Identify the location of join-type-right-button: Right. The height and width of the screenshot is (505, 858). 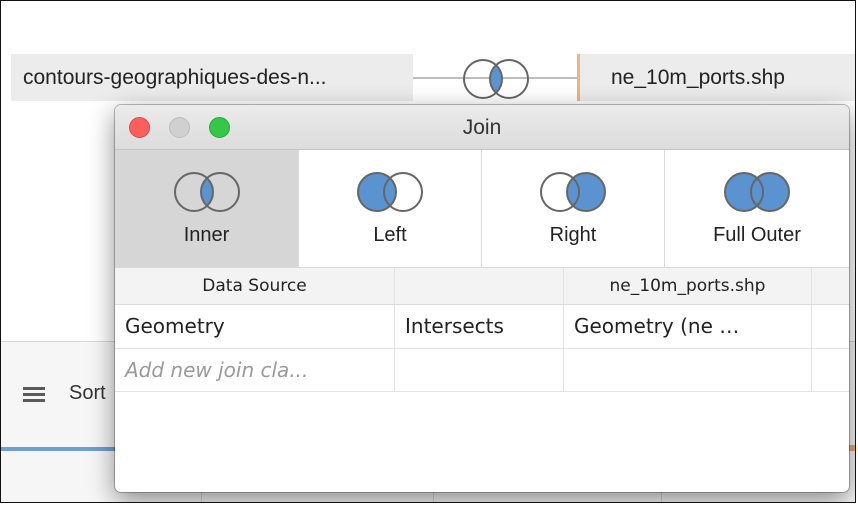
(573, 208).